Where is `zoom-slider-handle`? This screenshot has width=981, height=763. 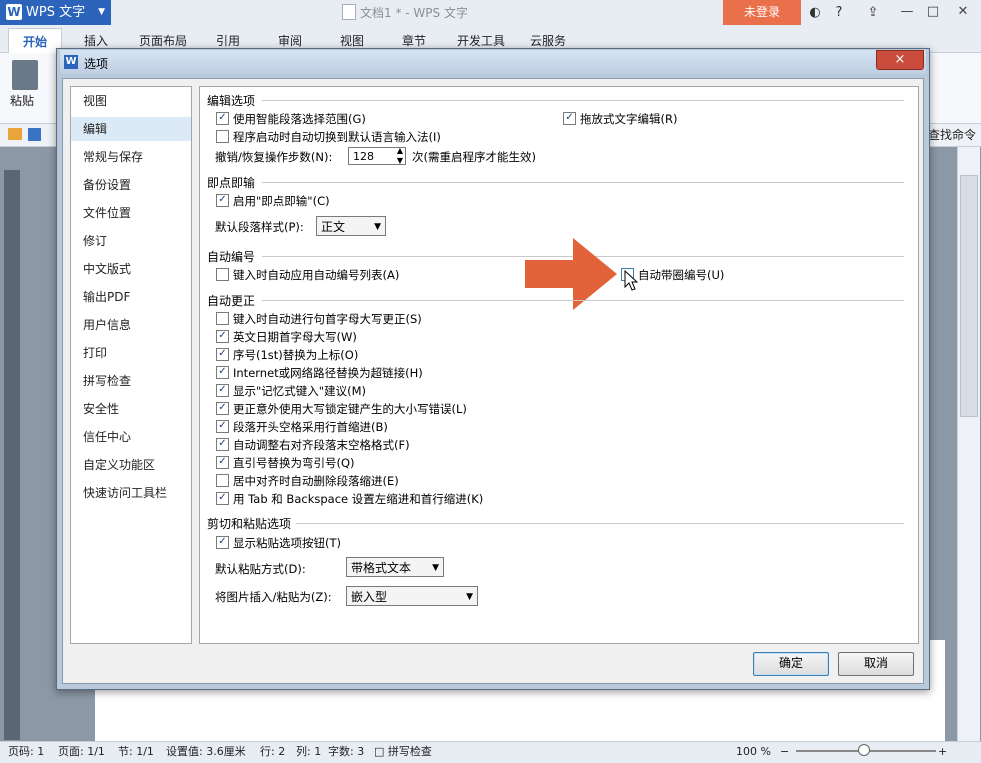
zoom-slider-handle is located at coordinates (864, 750).